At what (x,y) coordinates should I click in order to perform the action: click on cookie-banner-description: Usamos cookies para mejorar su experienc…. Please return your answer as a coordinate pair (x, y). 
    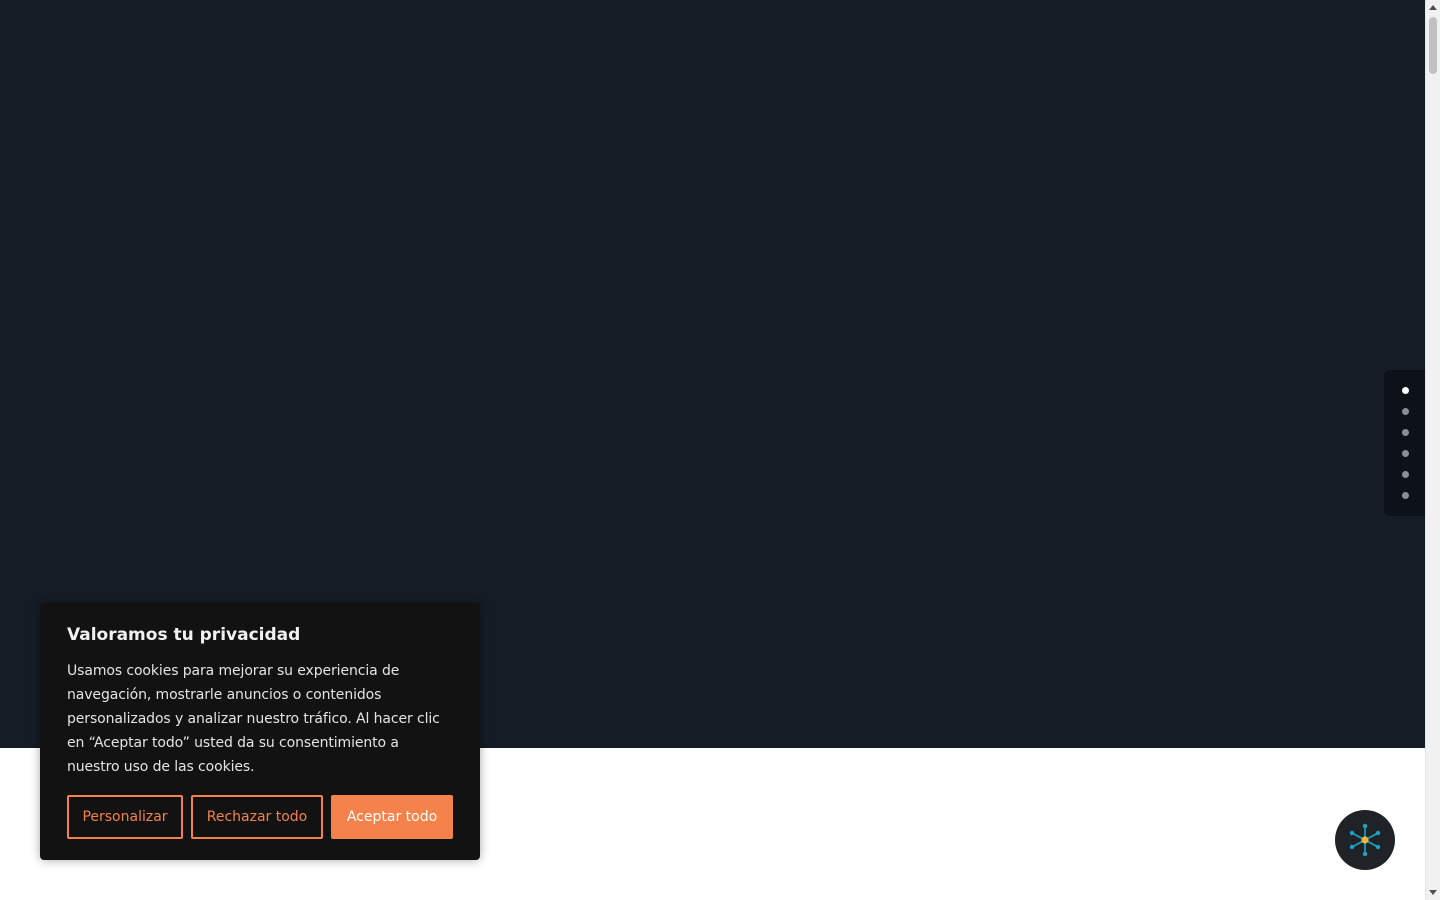
    Looking at the image, I should click on (253, 719).